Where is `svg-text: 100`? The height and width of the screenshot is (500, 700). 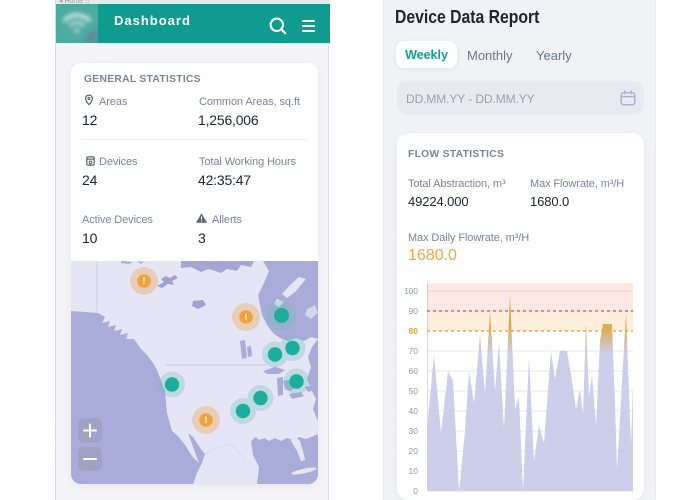
svg-text: 100 is located at coordinates (411, 291).